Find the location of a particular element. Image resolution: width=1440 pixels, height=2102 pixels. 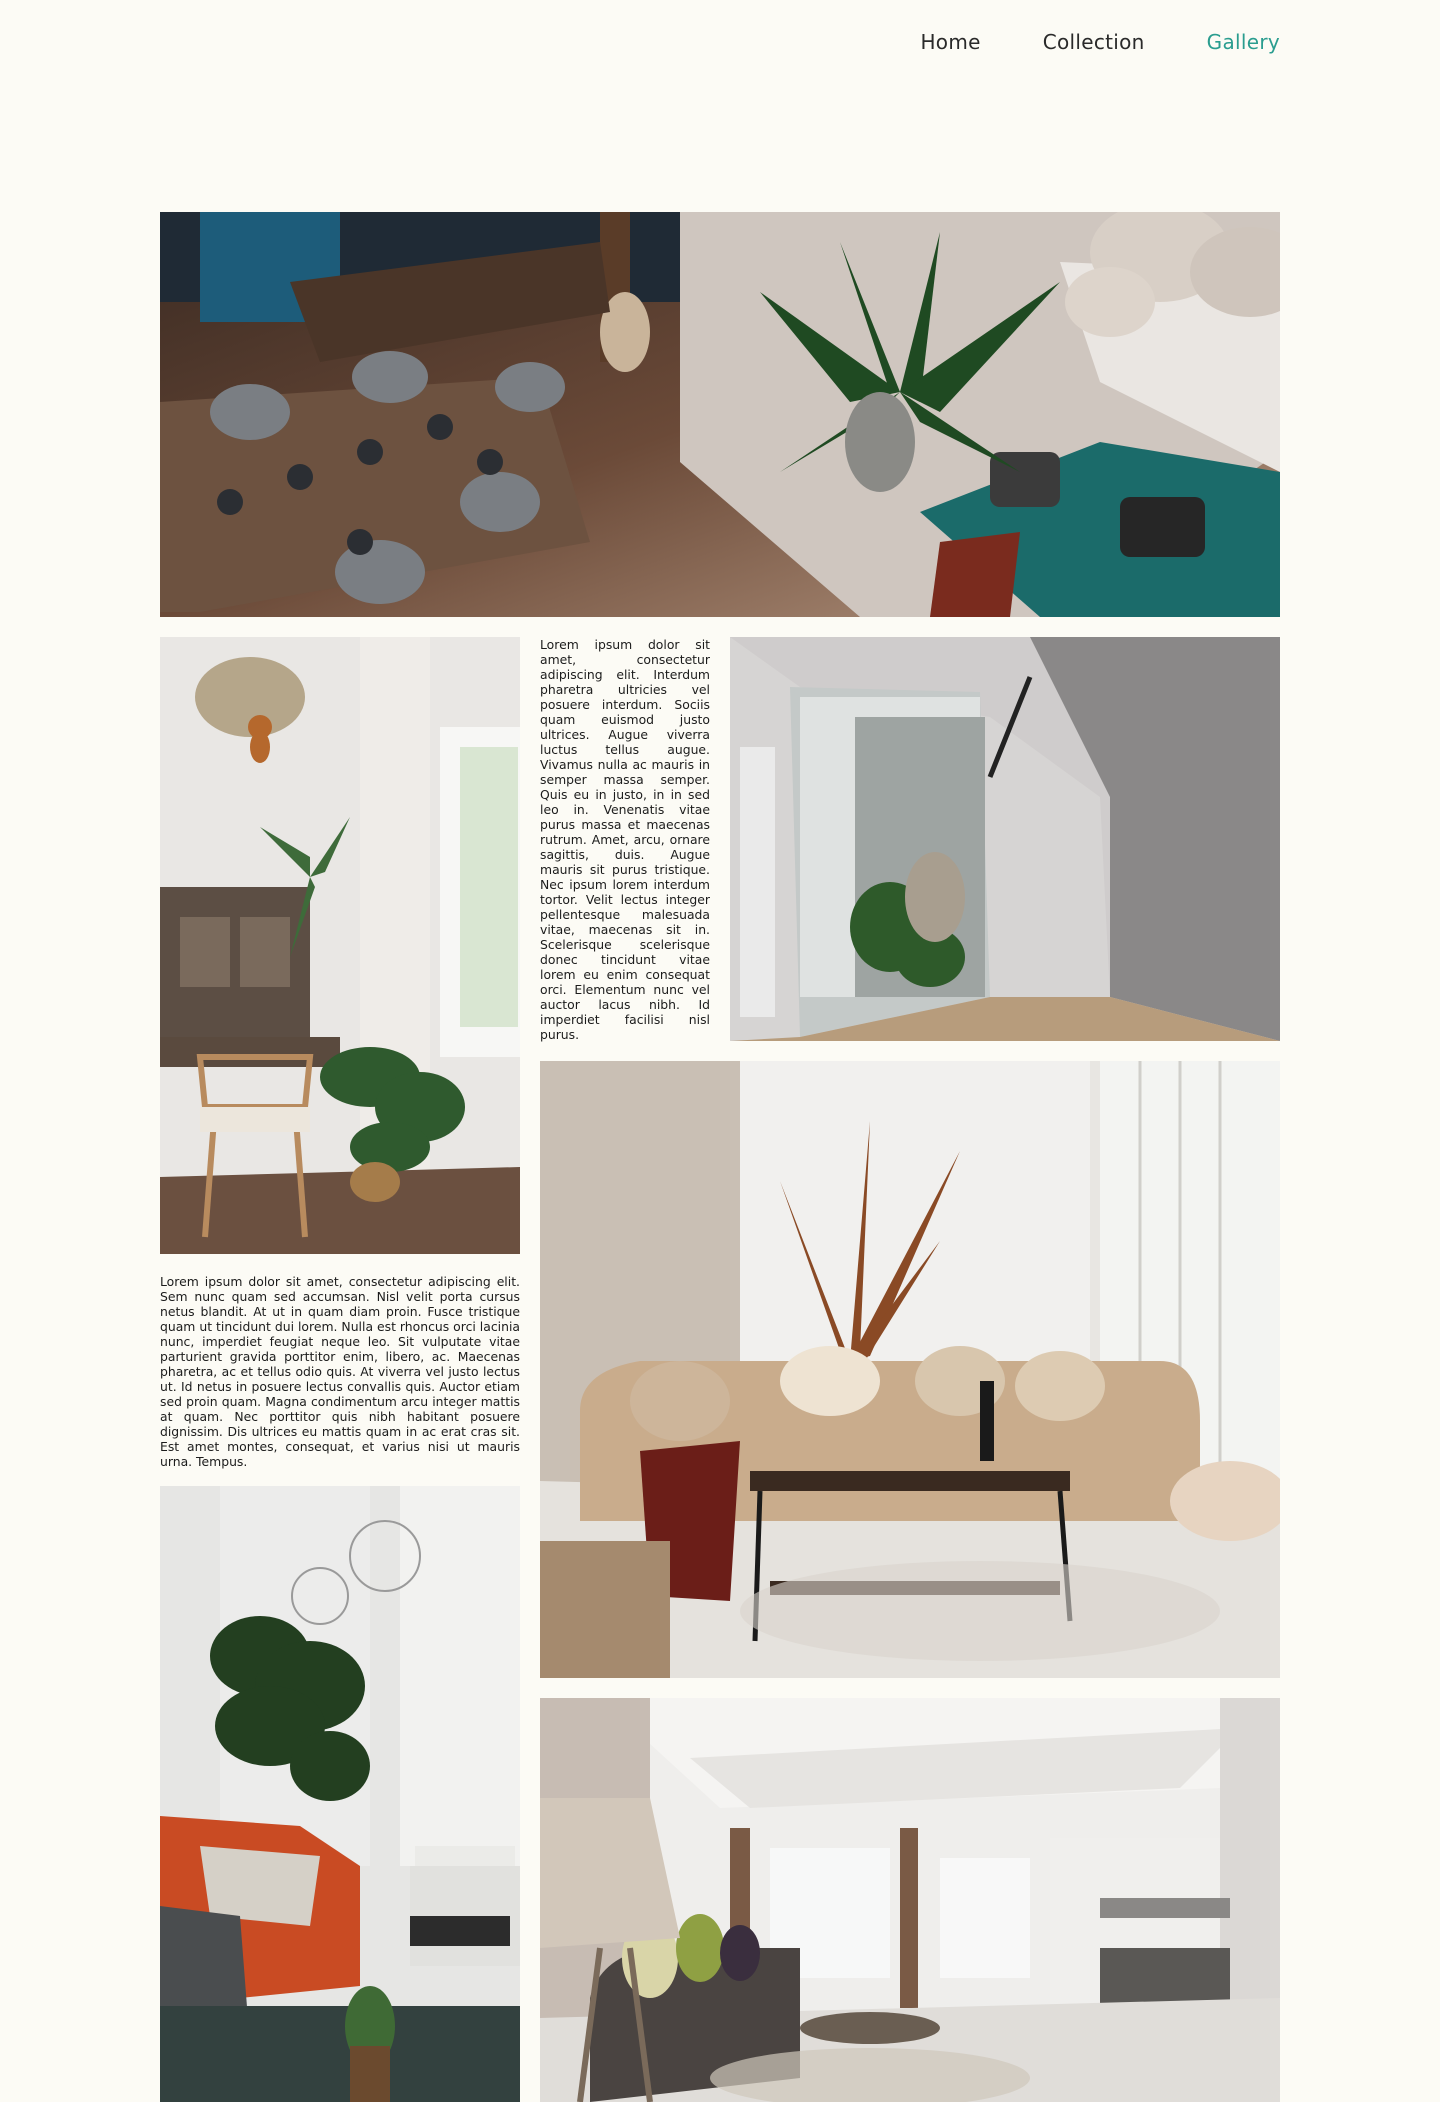

gallery-image-open-kitchen is located at coordinates (910, 1900).